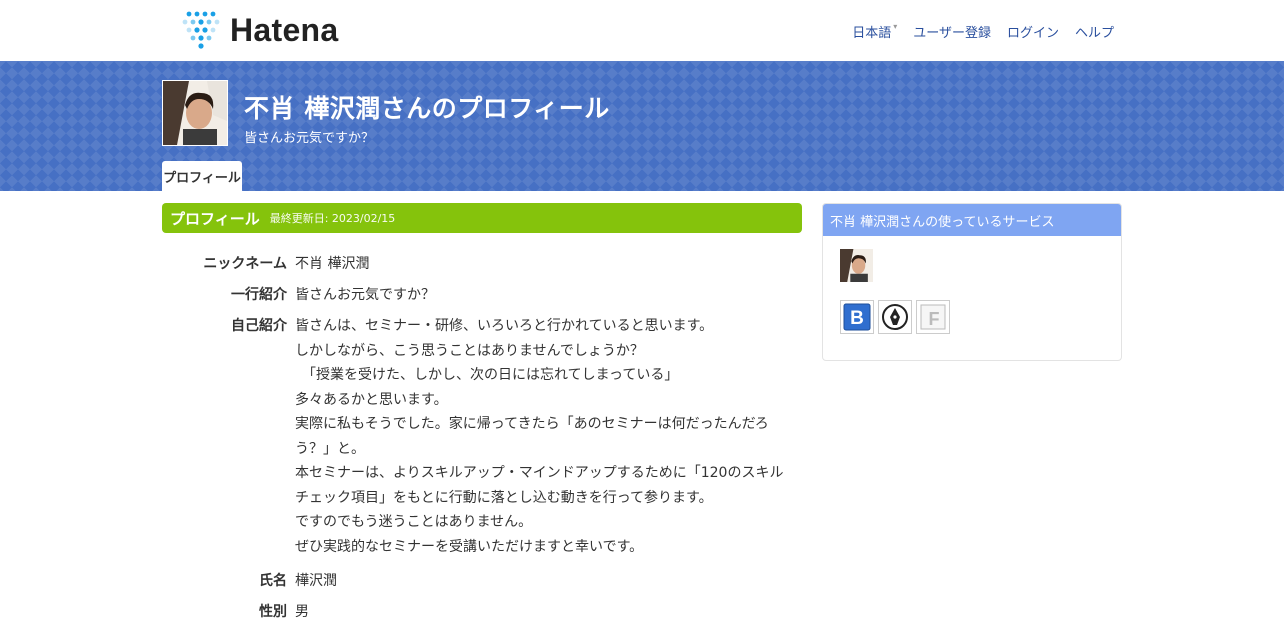 The width and height of the screenshot is (1284, 644). What do you see at coordinates (469, 350) in the screenshot?
I see `intro-line: しかしながら、こう思うことはありませんでしょうか？` at bounding box center [469, 350].